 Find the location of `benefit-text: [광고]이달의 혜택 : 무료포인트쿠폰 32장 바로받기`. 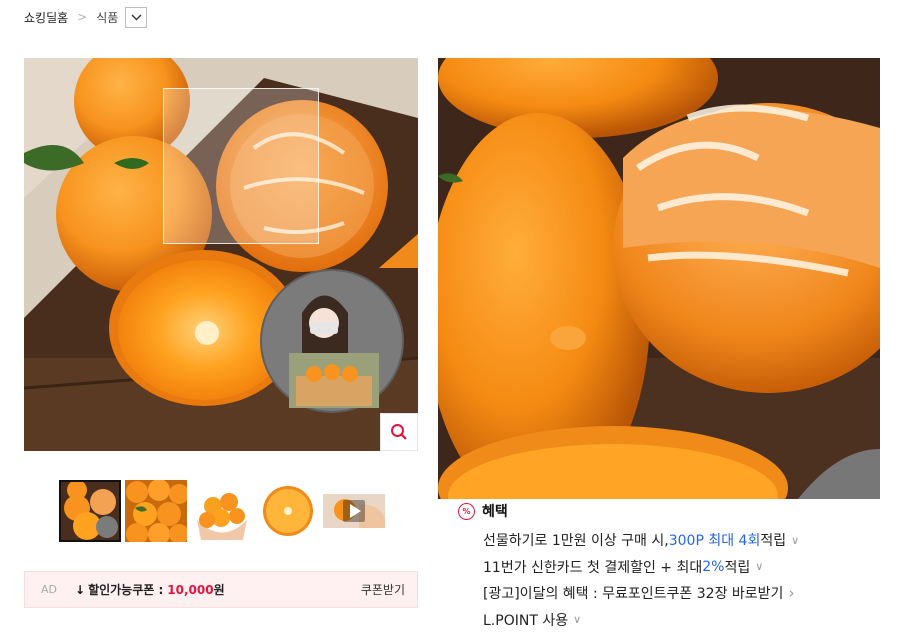

benefit-text: [광고]이달의 혜택 : 무료포인트쿠폰 32장 바로받기 is located at coordinates (633, 594).